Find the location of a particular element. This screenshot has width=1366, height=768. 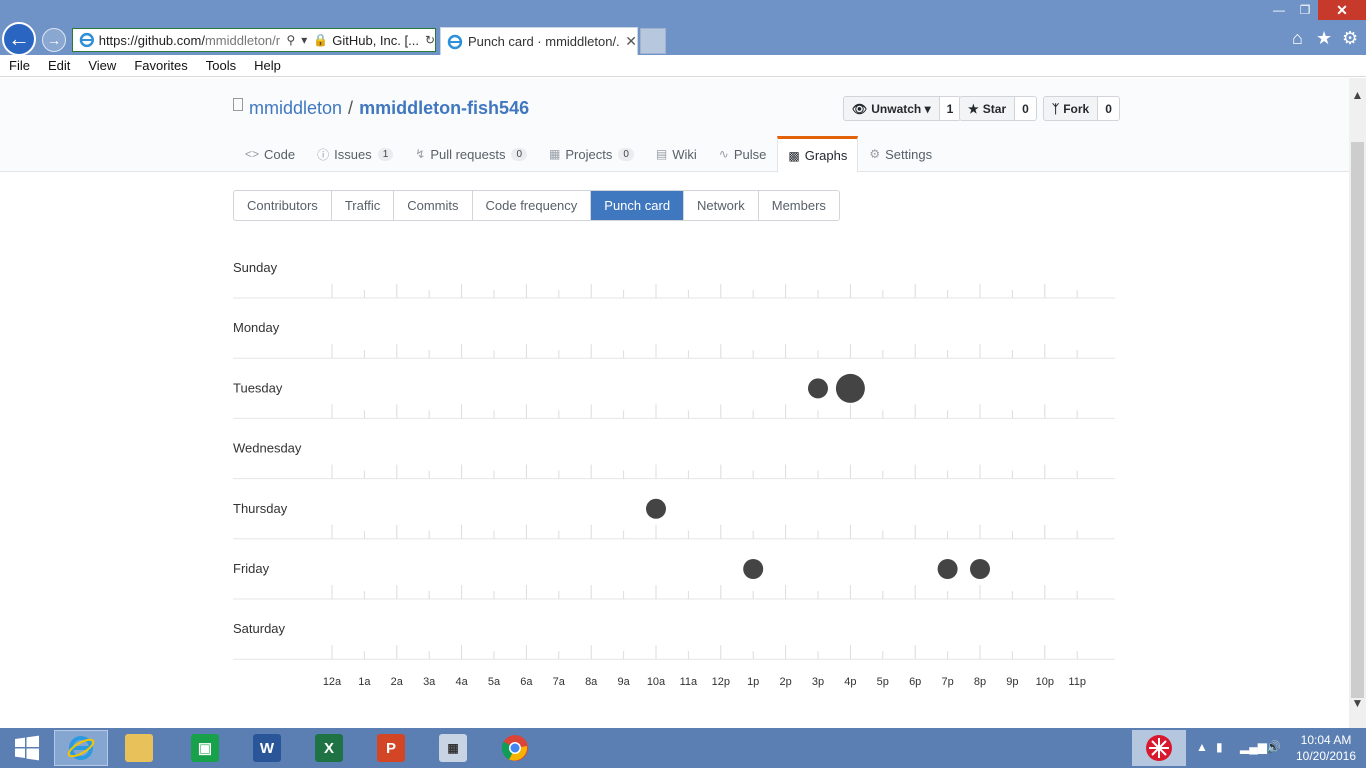

refresh-icon: ↻ is located at coordinates (430, 40).